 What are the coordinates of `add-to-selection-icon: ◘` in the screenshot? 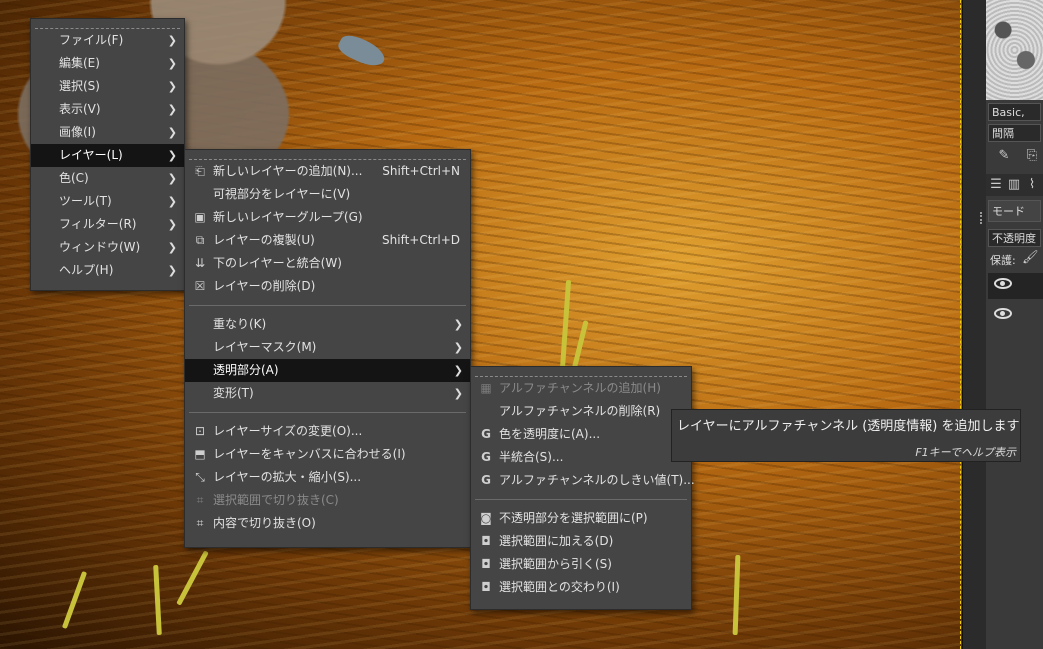 It's located at (486, 541).